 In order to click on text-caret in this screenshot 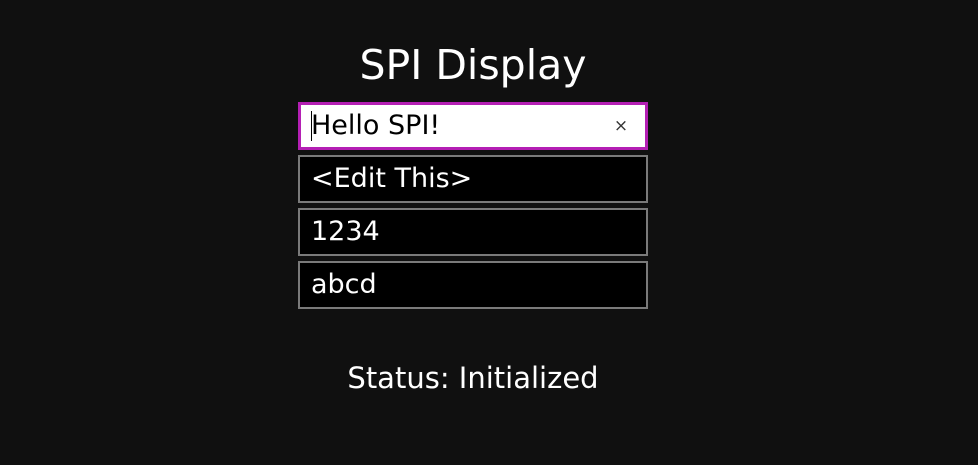, I will do `click(311, 126)`.